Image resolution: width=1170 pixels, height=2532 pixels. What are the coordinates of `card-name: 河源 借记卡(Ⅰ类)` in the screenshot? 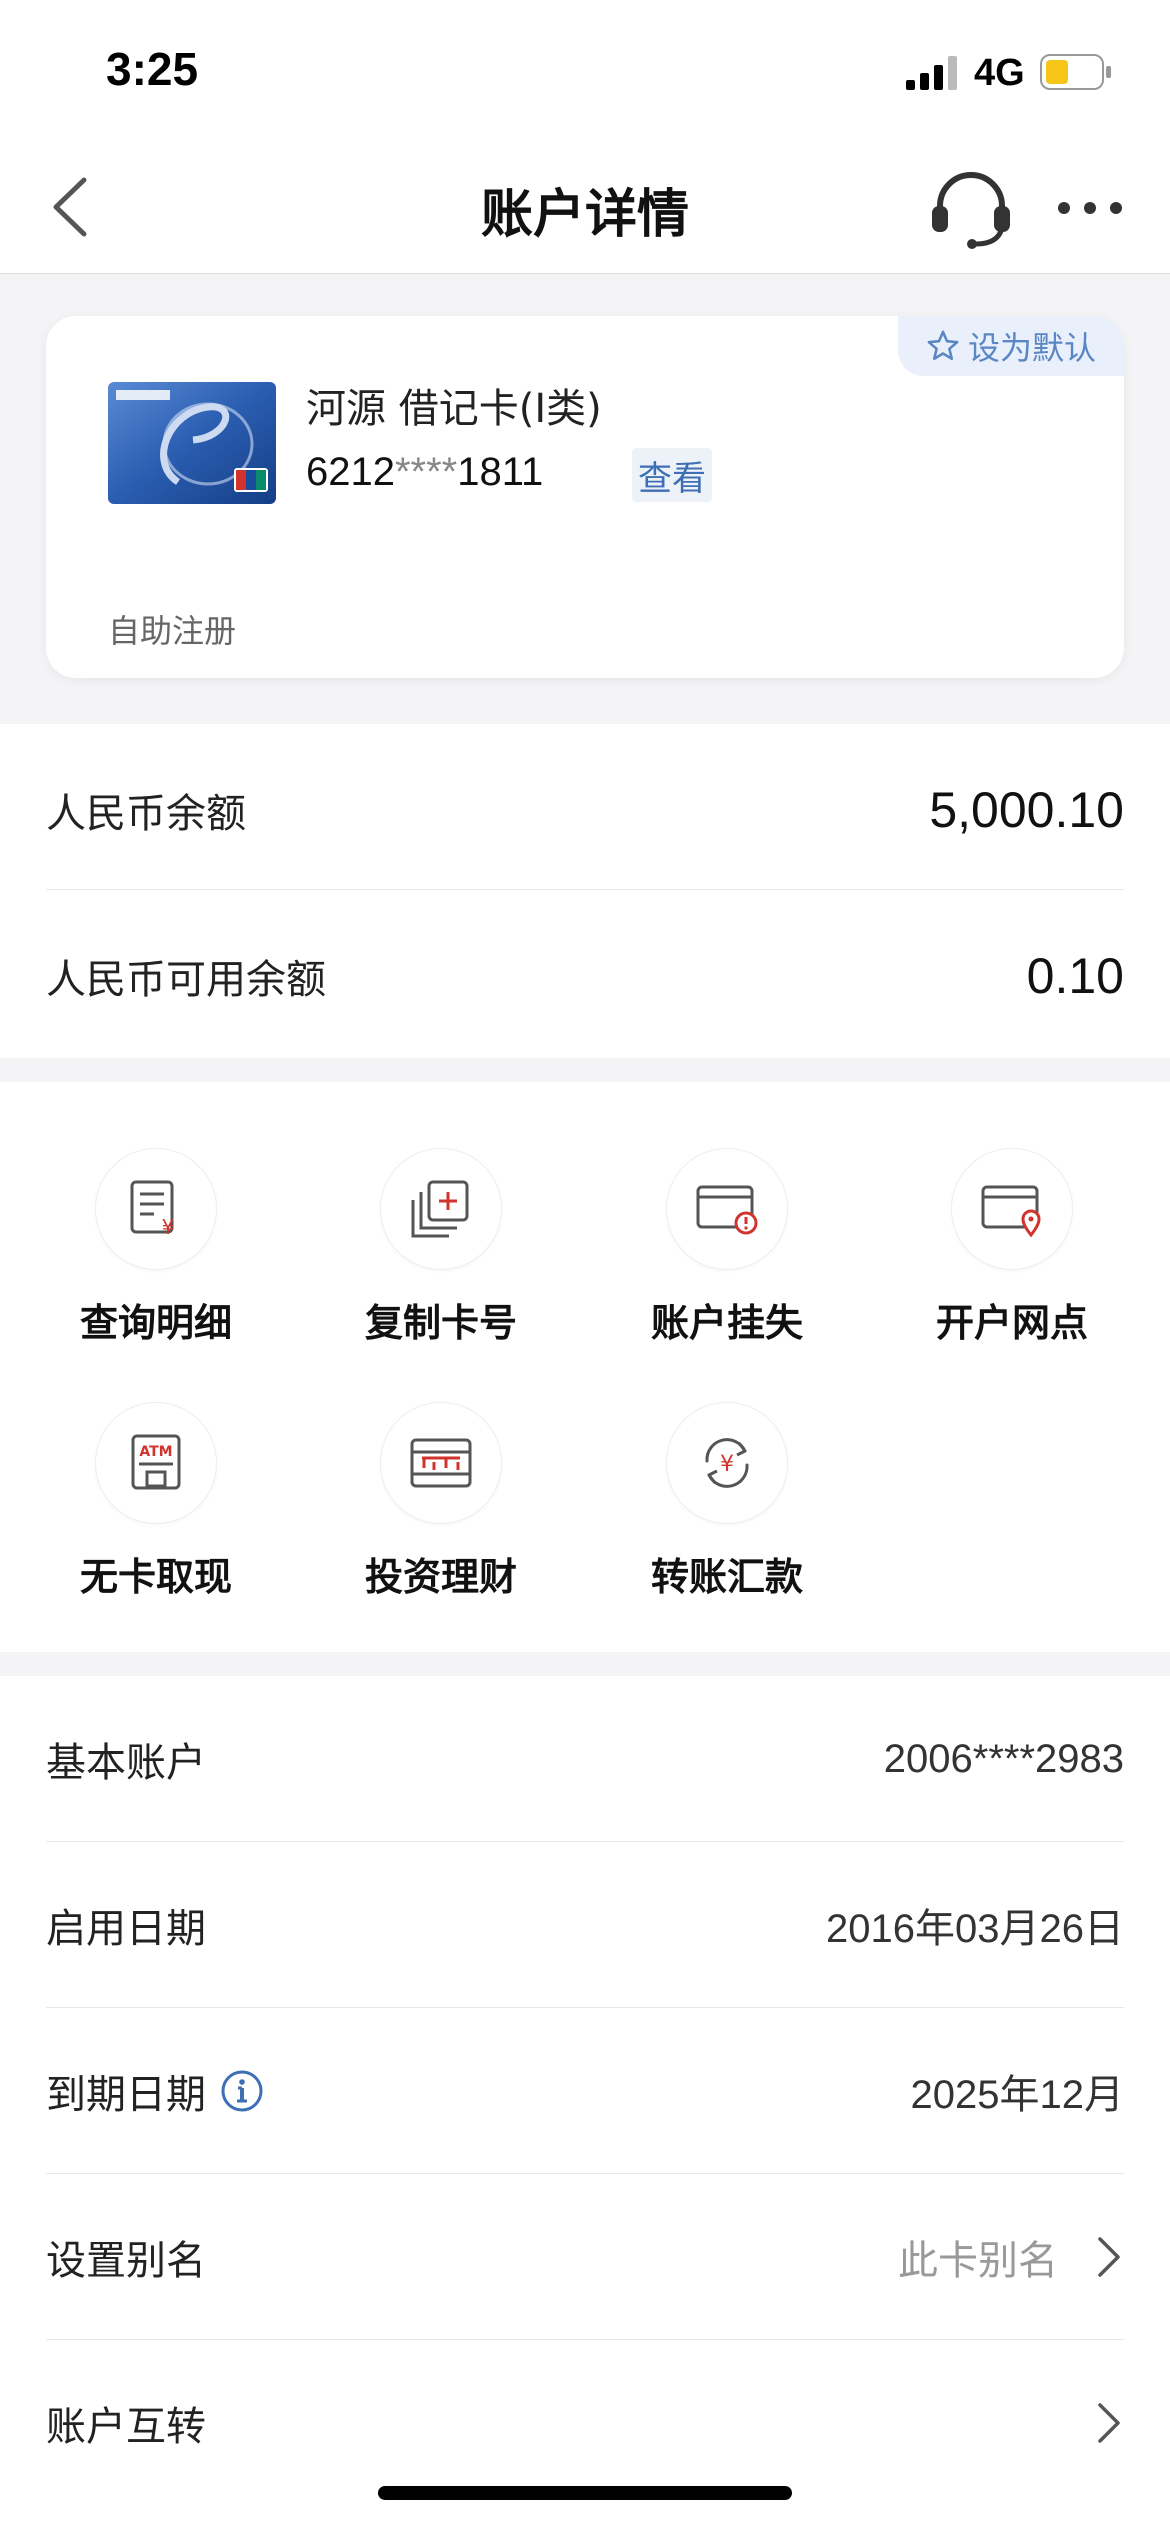 It's located at (454, 409).